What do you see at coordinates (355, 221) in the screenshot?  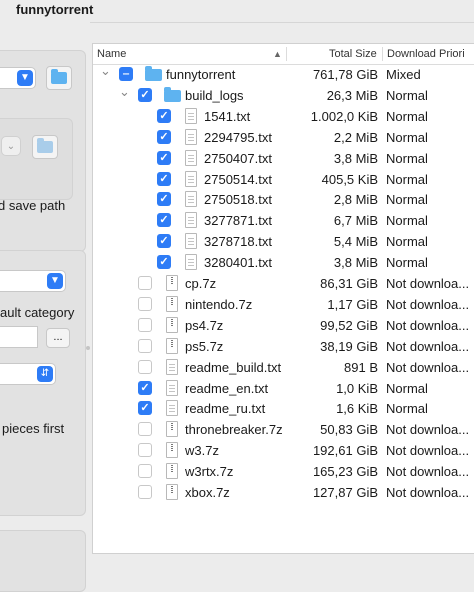 I see `file-size: 6,7 MiB` at bounding box center [355, 221].